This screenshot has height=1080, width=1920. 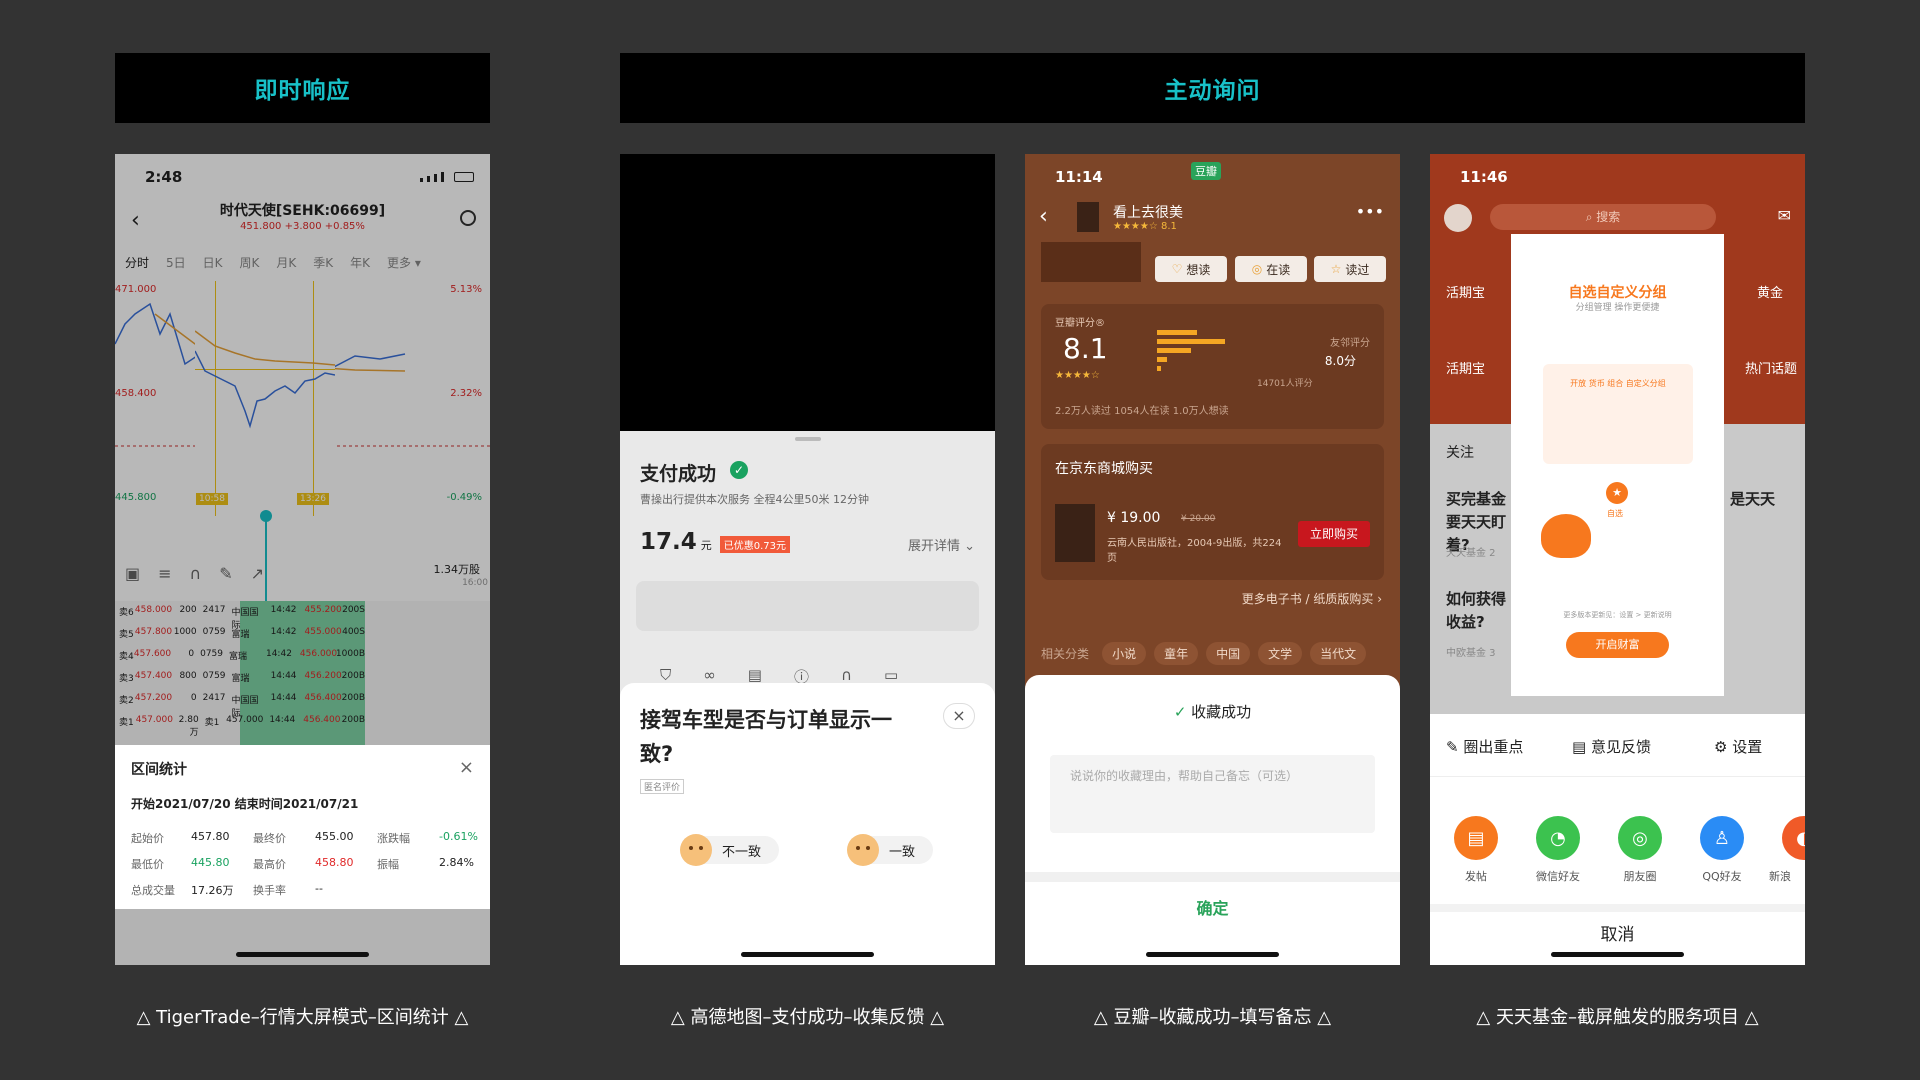 What do you see at coordinates (1340, 361) in the screenshot?
I see `friend-score: 8.0分` at bounding box center [1340, 361].